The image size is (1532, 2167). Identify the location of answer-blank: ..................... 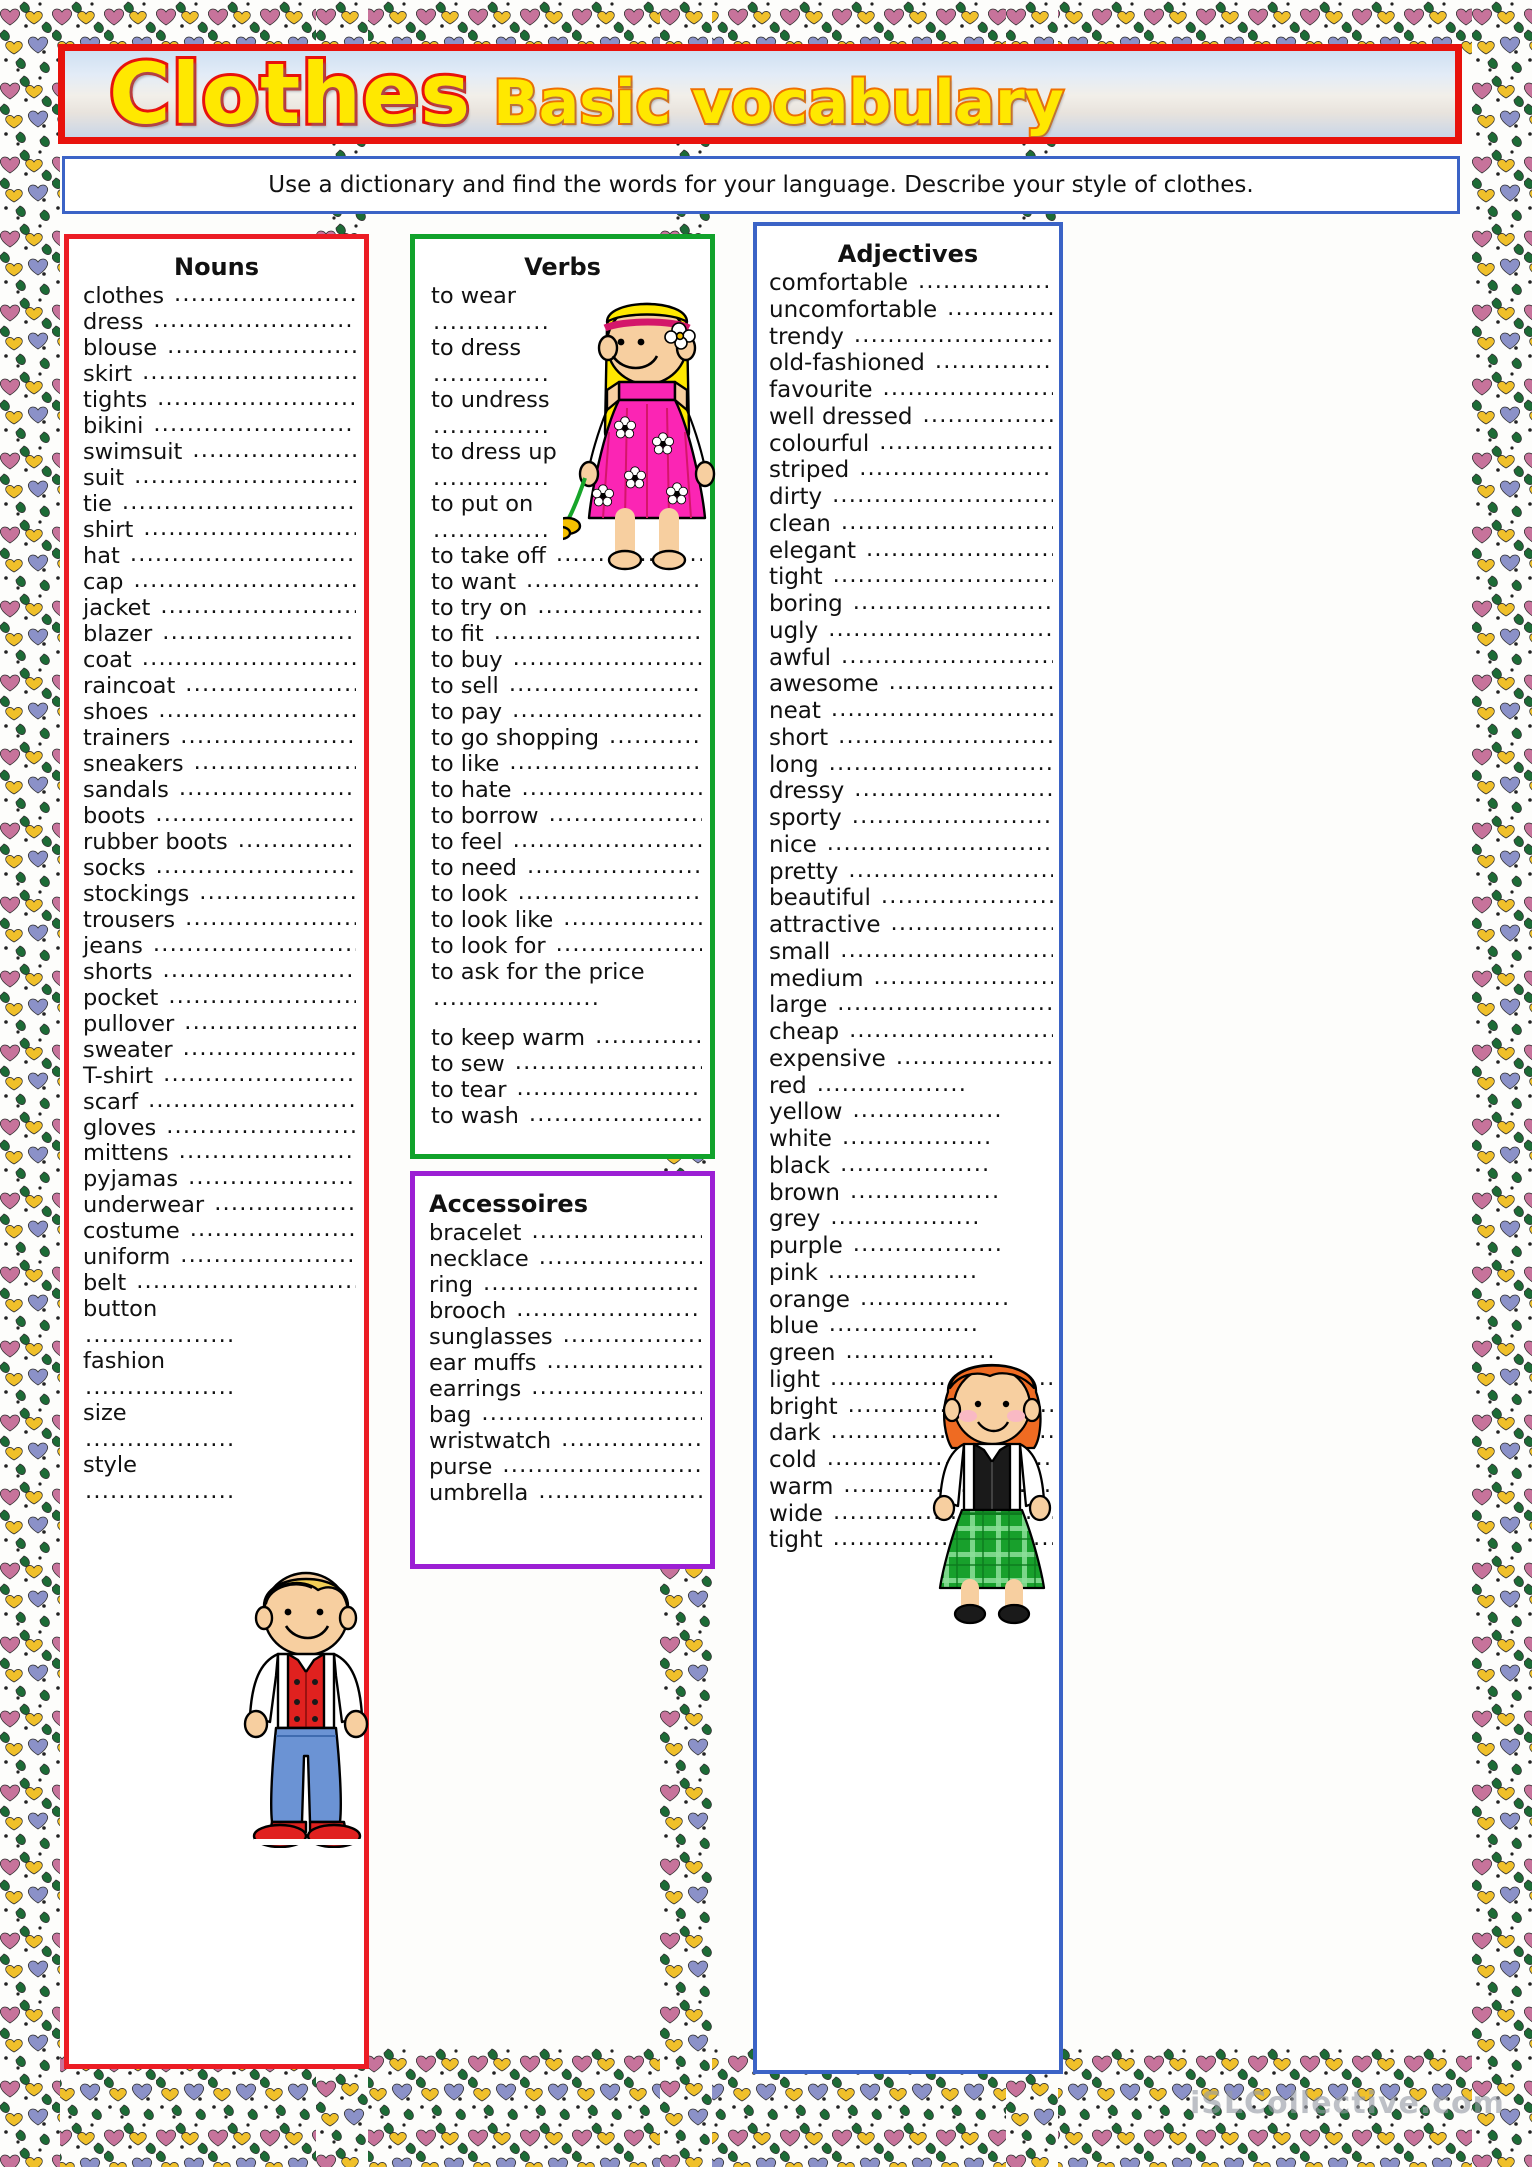
(566, 998).